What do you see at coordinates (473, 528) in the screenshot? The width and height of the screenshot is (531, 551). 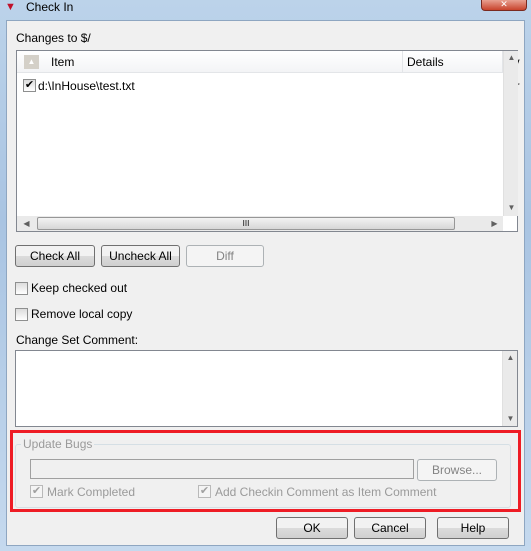 I see `help-button: Help` at bounding box center [473, 528].